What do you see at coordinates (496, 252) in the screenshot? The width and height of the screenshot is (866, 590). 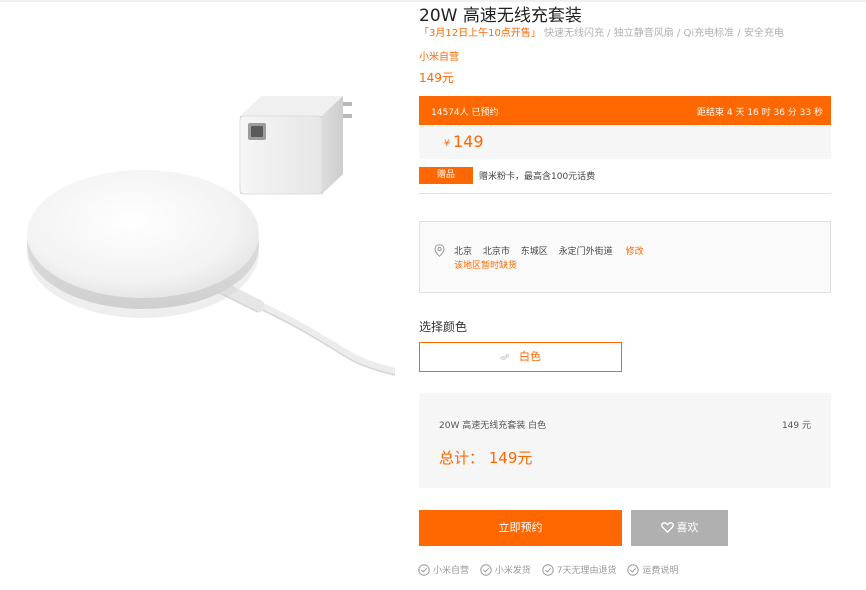 I see `address-city: 北京市` at bounding box center [496, 252].